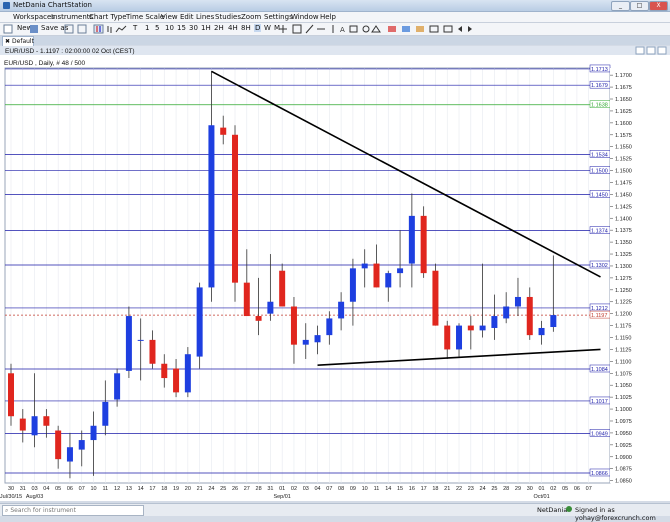  Describe the element at coordinates (7, 41) in the screenshot. I see `tab-close-icon: ✖` at that location.